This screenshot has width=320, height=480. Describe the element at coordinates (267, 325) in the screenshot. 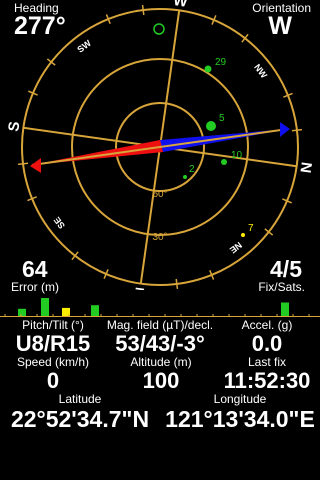

I see `accel-label: Accel. (g)` at that location.